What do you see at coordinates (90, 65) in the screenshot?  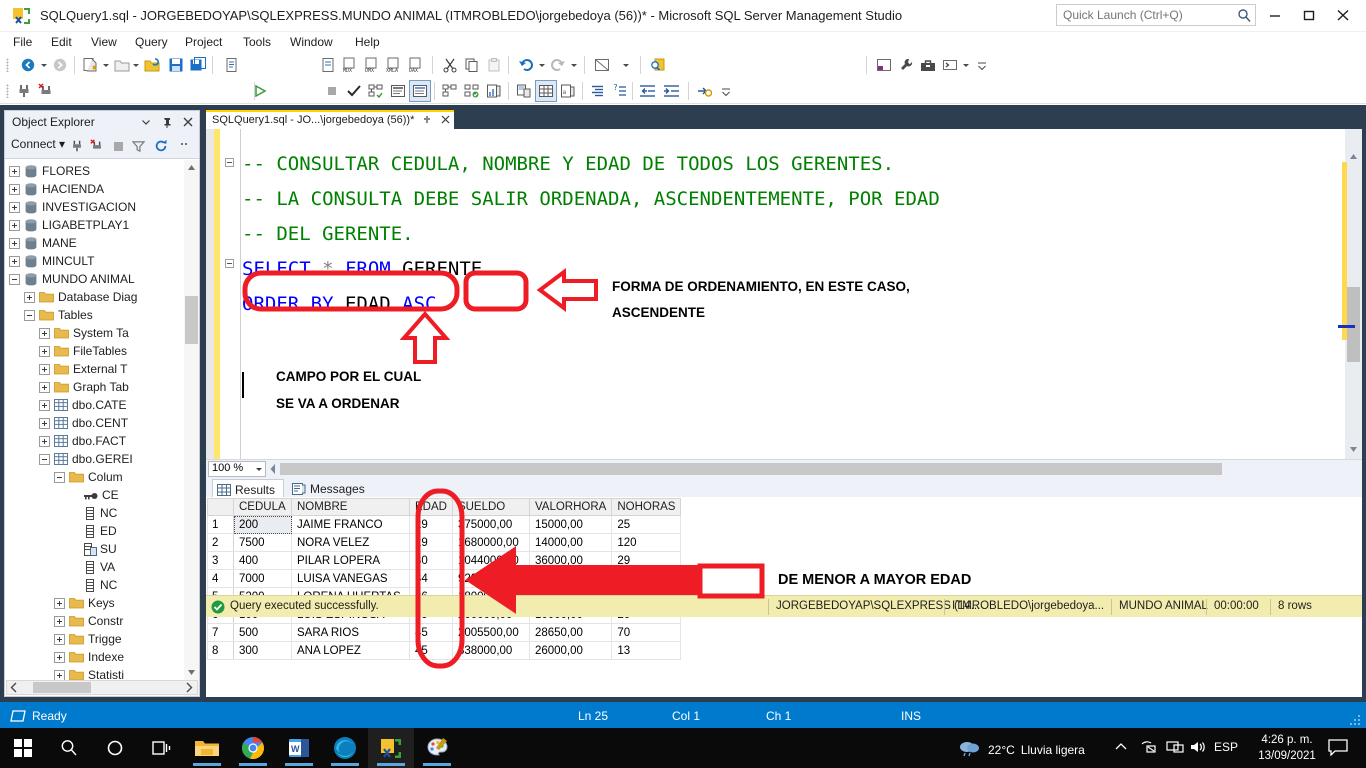 I see `new-query-window-icon` at bounding box center [90, 65].